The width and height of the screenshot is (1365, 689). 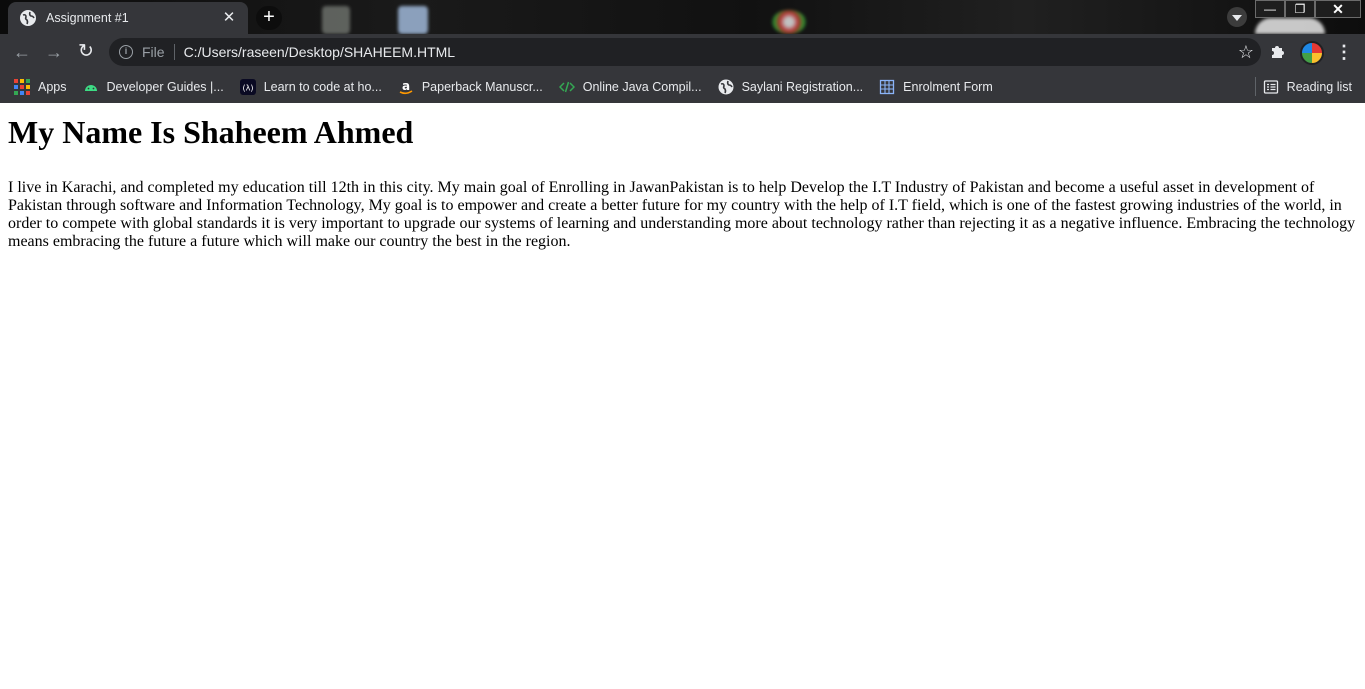 What do you see at coordinates (87, 18) in the screenshot?
I see `tab-title: Assignment #1` at bounding box center [87, 18].